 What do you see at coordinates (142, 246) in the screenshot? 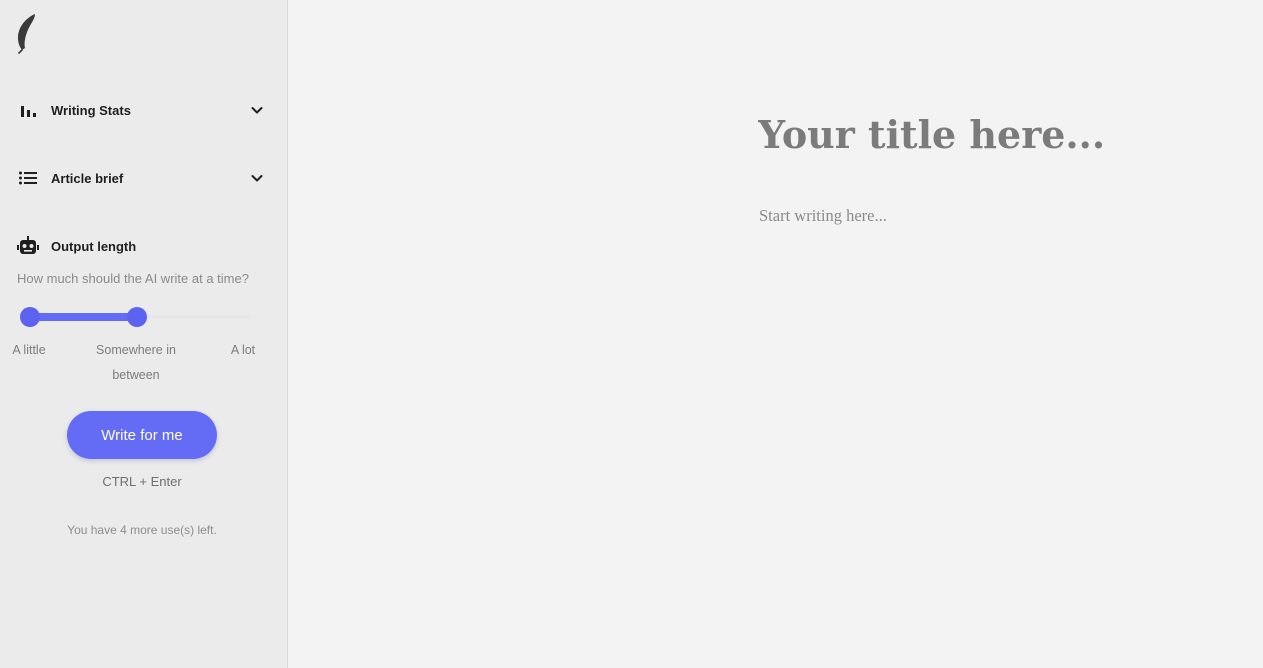
I see `output-length-header: Output length` at bounding box center [142, 246].